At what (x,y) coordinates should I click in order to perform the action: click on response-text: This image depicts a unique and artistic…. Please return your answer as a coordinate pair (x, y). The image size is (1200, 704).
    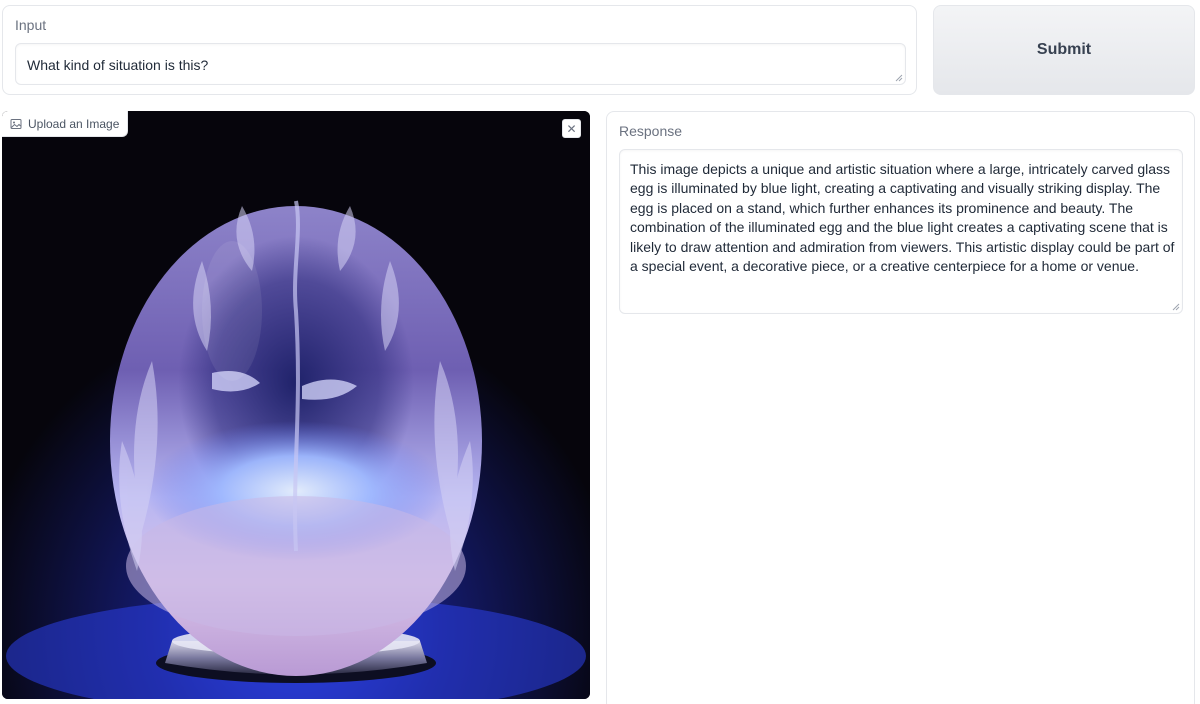
    Looking at the image, I should click on (902, 218).